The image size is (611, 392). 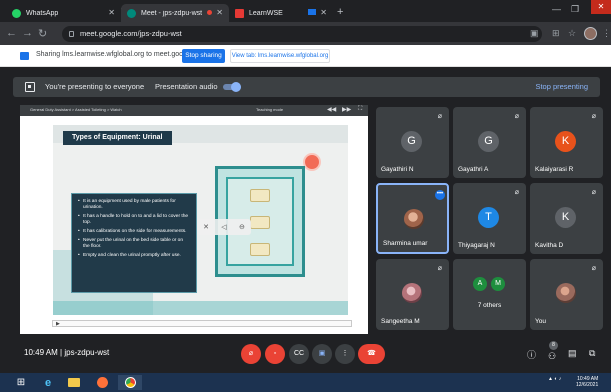 I want to click on window-close-button: ✕, so click(x=601, y=7).